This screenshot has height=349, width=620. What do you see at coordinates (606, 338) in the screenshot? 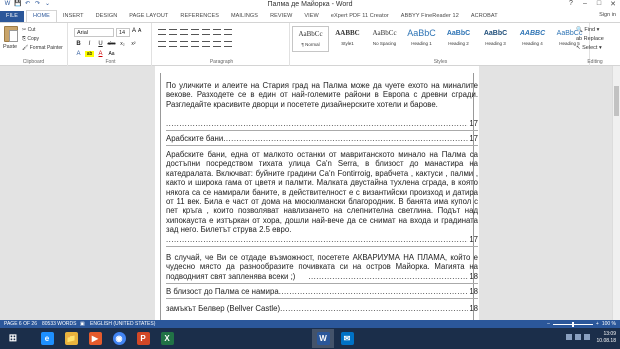
I see `clock: 13:09 10.08.18` at bounding box center [606, 338].